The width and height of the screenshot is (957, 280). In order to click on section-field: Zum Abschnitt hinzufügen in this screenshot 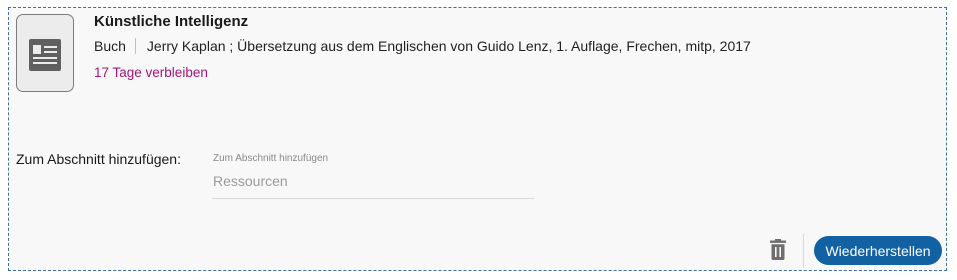, I will do `click(373, 174)`.